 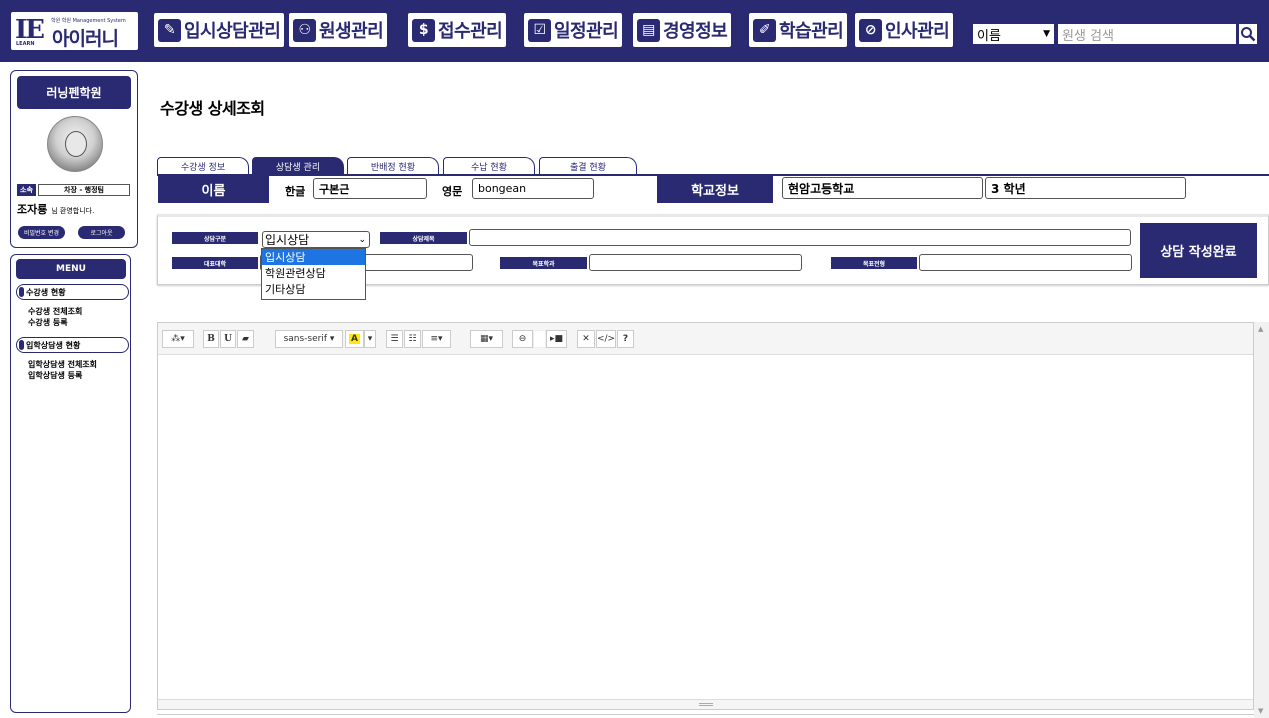 I want to click on search-type-select: 이름 ▼, so click(x=1013, y=34).